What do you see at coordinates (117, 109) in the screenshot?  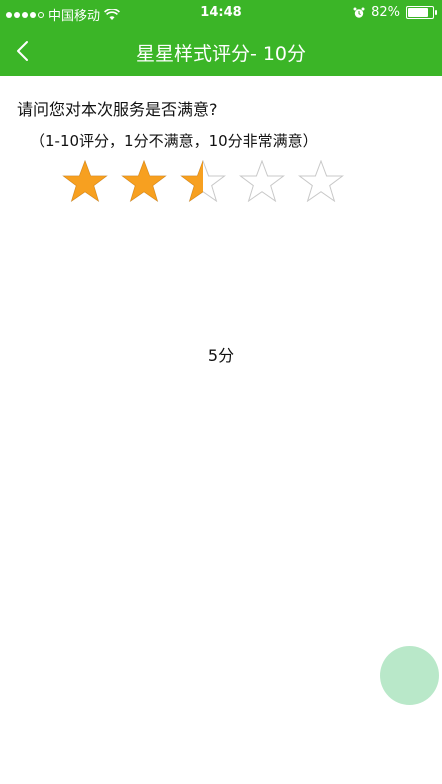 I see `rating-question: 请问您对本次服务是否满意?` at bounding box center [117, 109].